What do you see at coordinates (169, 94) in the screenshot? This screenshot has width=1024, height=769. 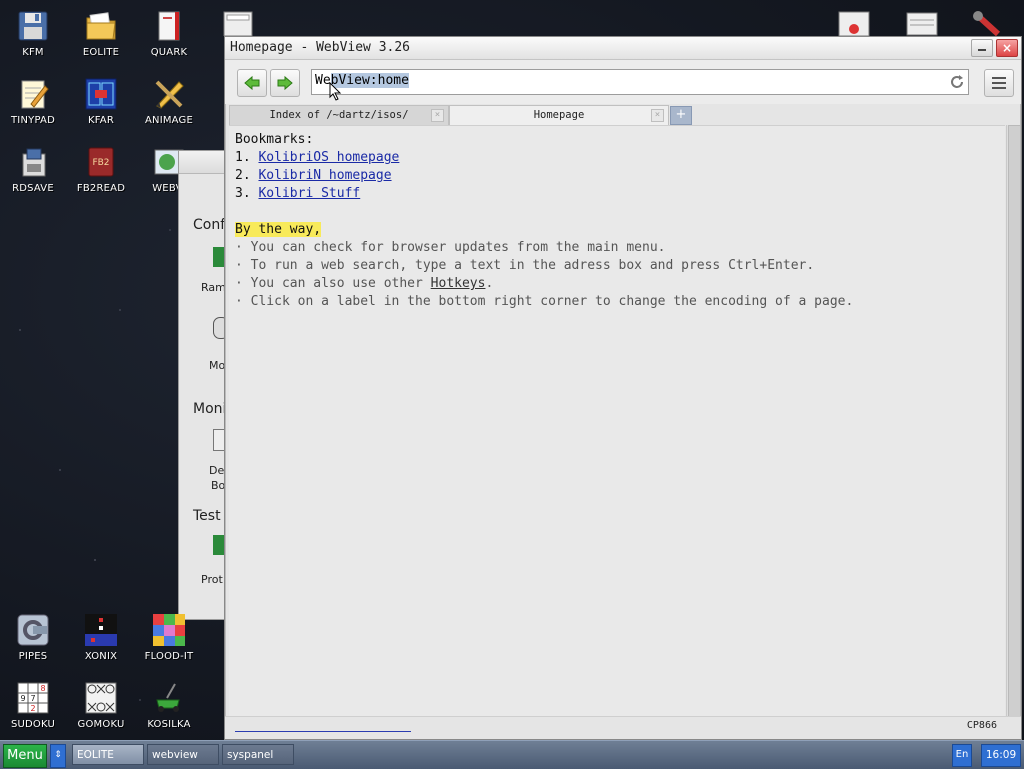 I see `pencil-icon` at bounding box center [169, 94].